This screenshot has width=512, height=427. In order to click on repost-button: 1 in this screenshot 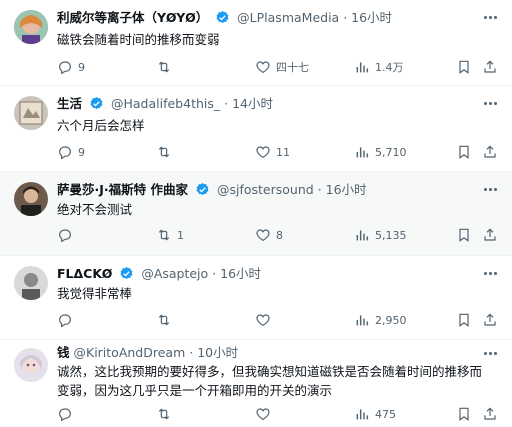, I will do `click(170, 235)`.